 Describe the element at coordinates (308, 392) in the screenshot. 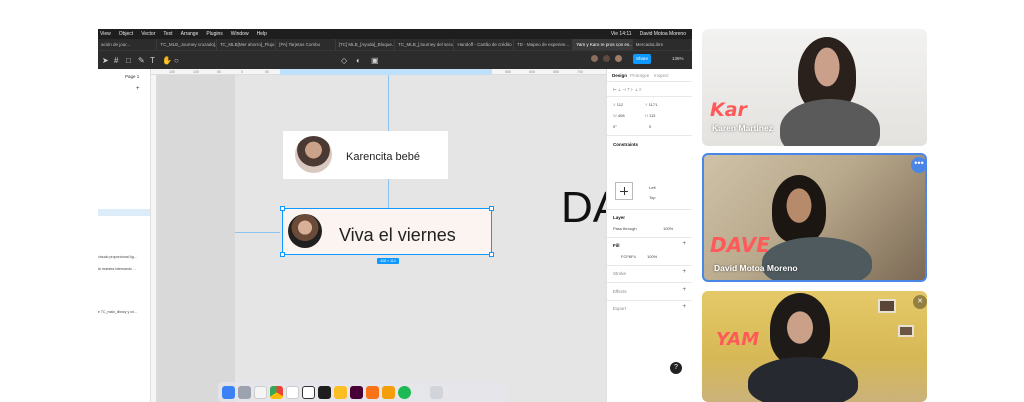

I see `notion-icon` at that location.